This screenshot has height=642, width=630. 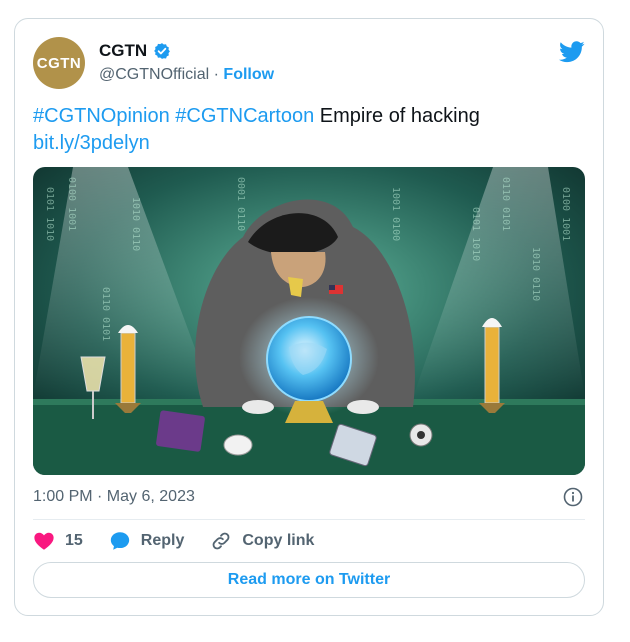 I want to click on tweet-body: Empire of hacking, so click(x=399, y=116).